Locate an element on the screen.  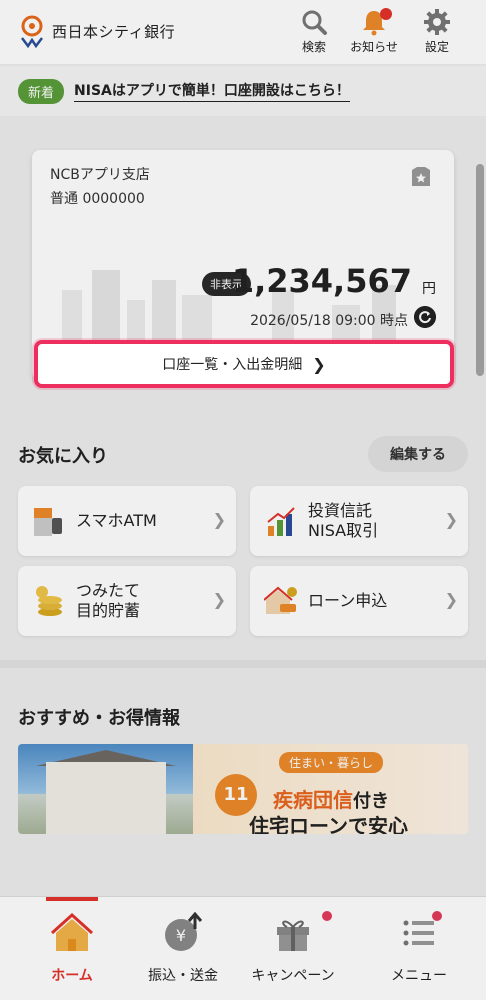
favorite-tile-investment-trust: 投資信託 NISA取引 ❯ is located at coordinates (359, 521).